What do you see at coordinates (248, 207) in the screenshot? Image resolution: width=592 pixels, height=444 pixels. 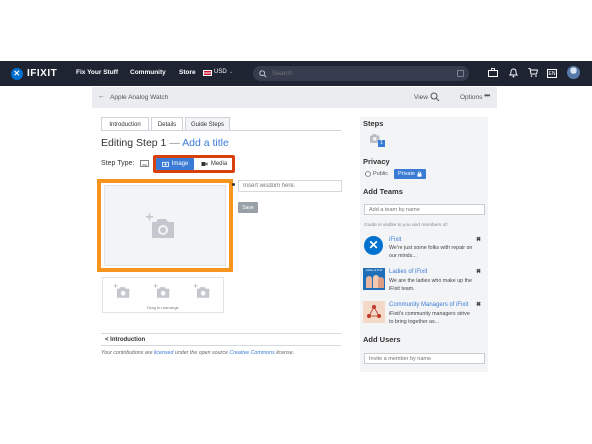 I see `save-button: Save` at bounding box center [248, 207].